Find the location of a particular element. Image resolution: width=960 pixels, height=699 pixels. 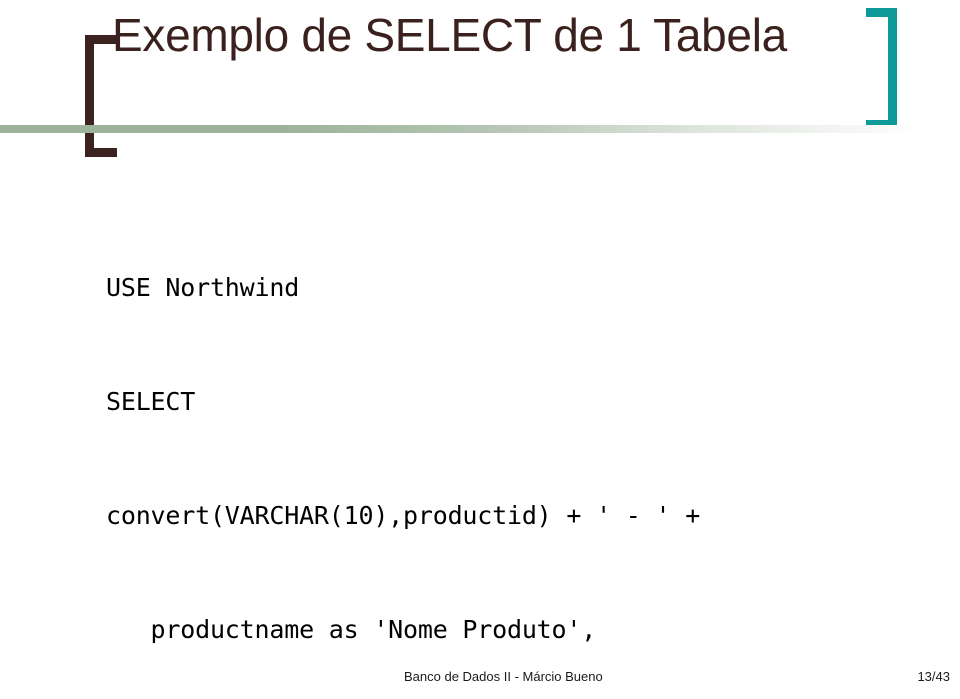

code-line: convert(VARCHAR(10),productid) + ' - ' + is located at coordinates (403, 515).